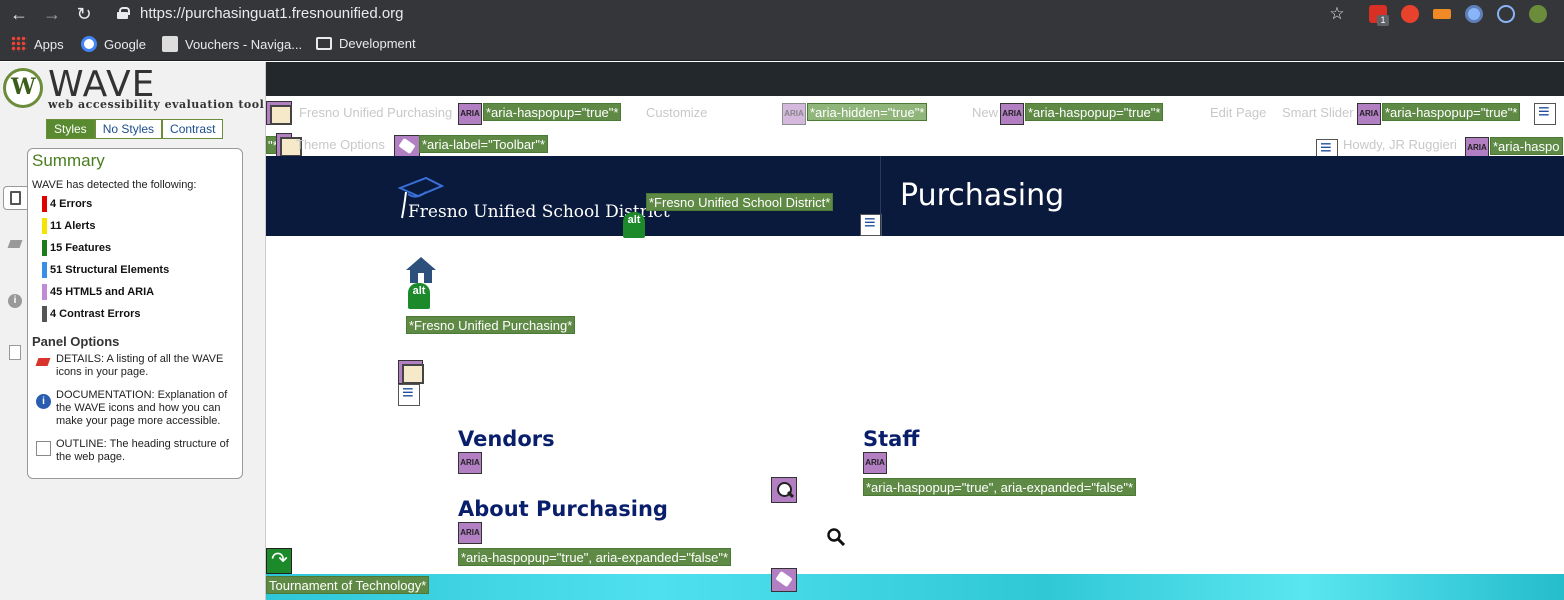  I want to click on structural-color-bar, so click(44, 270).